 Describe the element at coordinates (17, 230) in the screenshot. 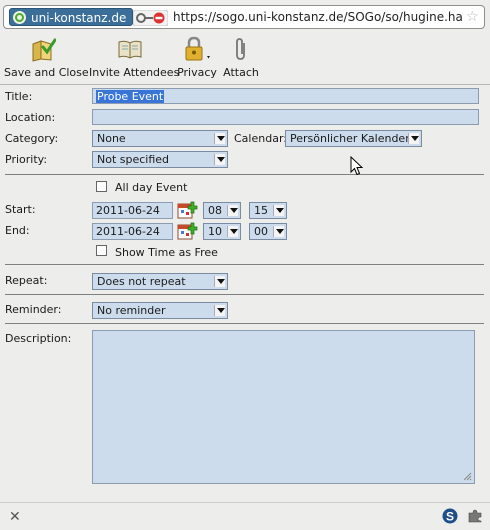

I see `end-label: End:` at that location.